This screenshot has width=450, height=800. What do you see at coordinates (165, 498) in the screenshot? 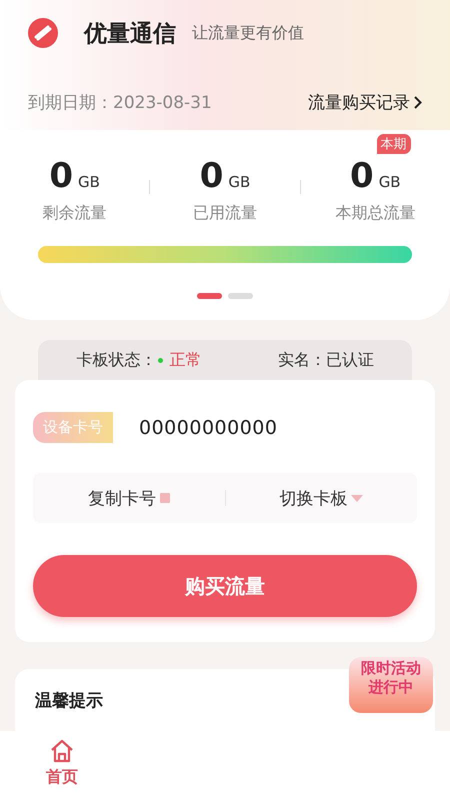
I see `copy-icon` at bounding box center [165, 498].